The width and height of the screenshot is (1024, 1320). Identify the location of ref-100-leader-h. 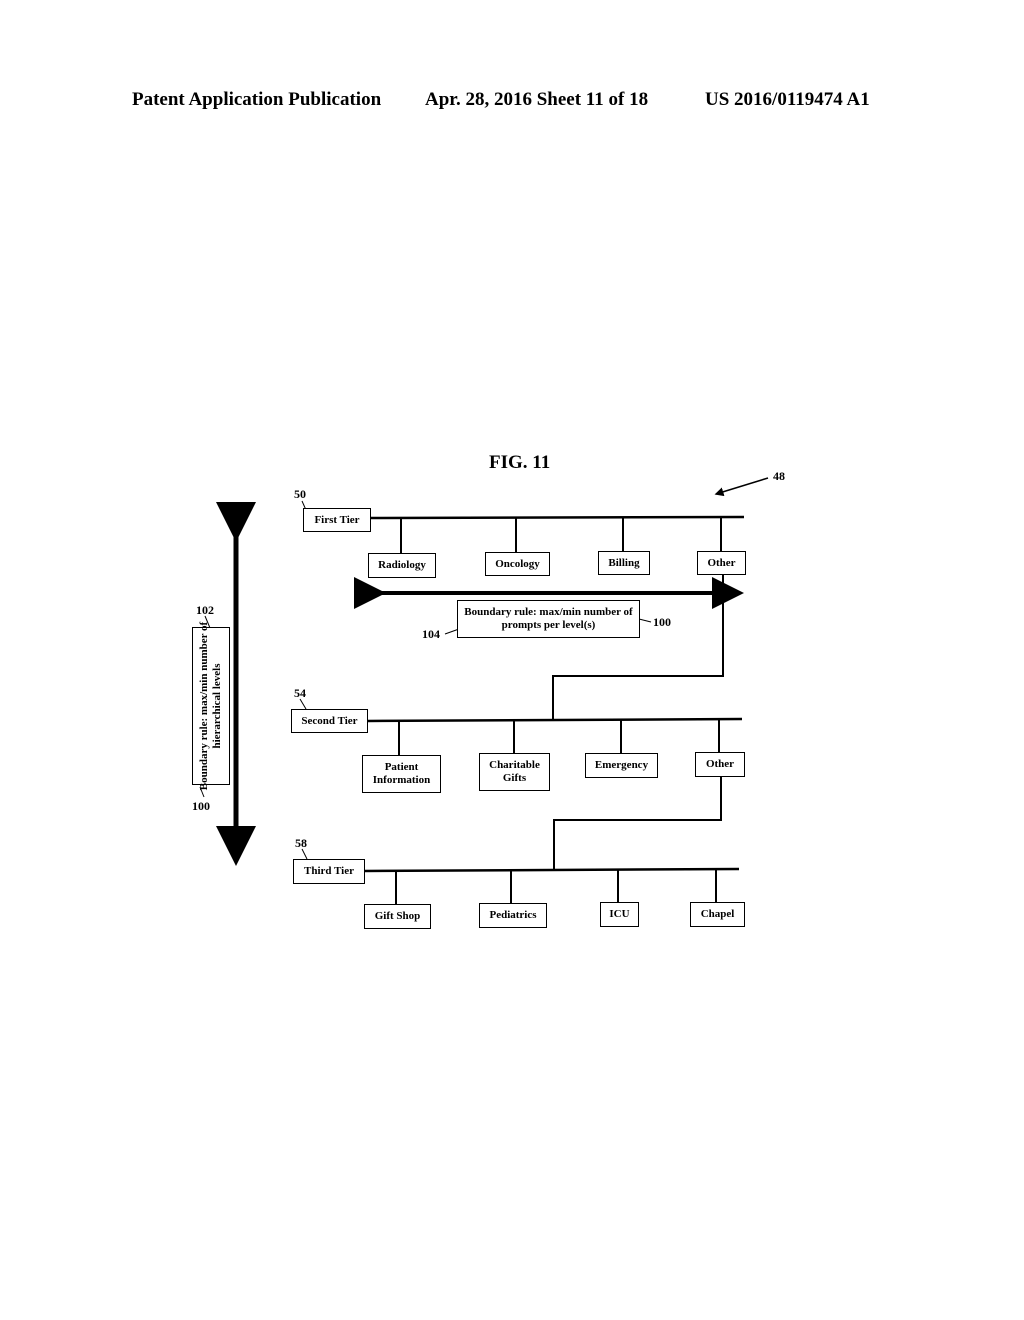
(645, 620).